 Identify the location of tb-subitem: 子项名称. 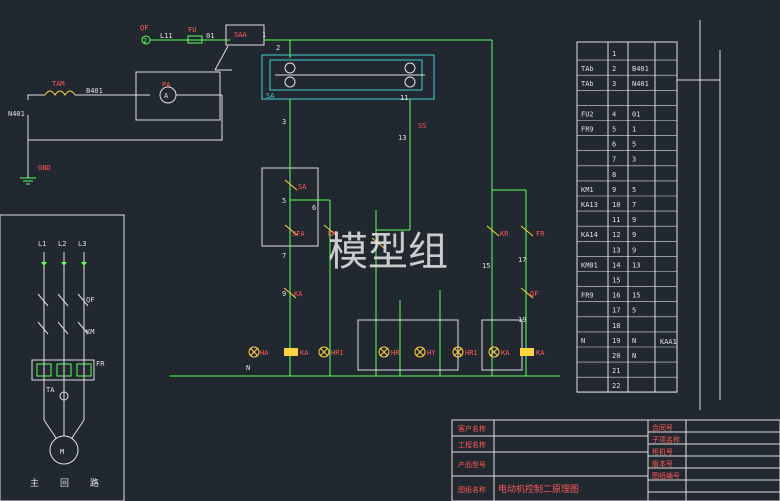
(666, 439).